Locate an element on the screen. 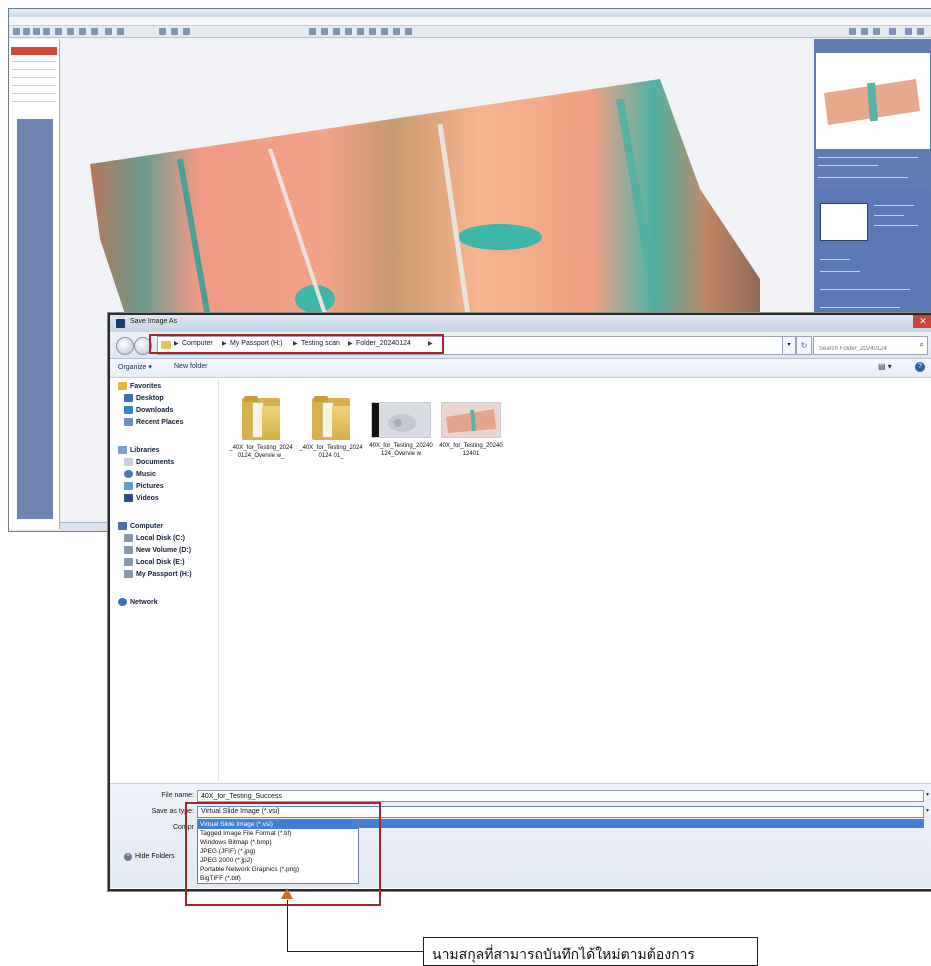  nav-new-volume-d: New Volume (D:) is located at coordinates (157, 552).